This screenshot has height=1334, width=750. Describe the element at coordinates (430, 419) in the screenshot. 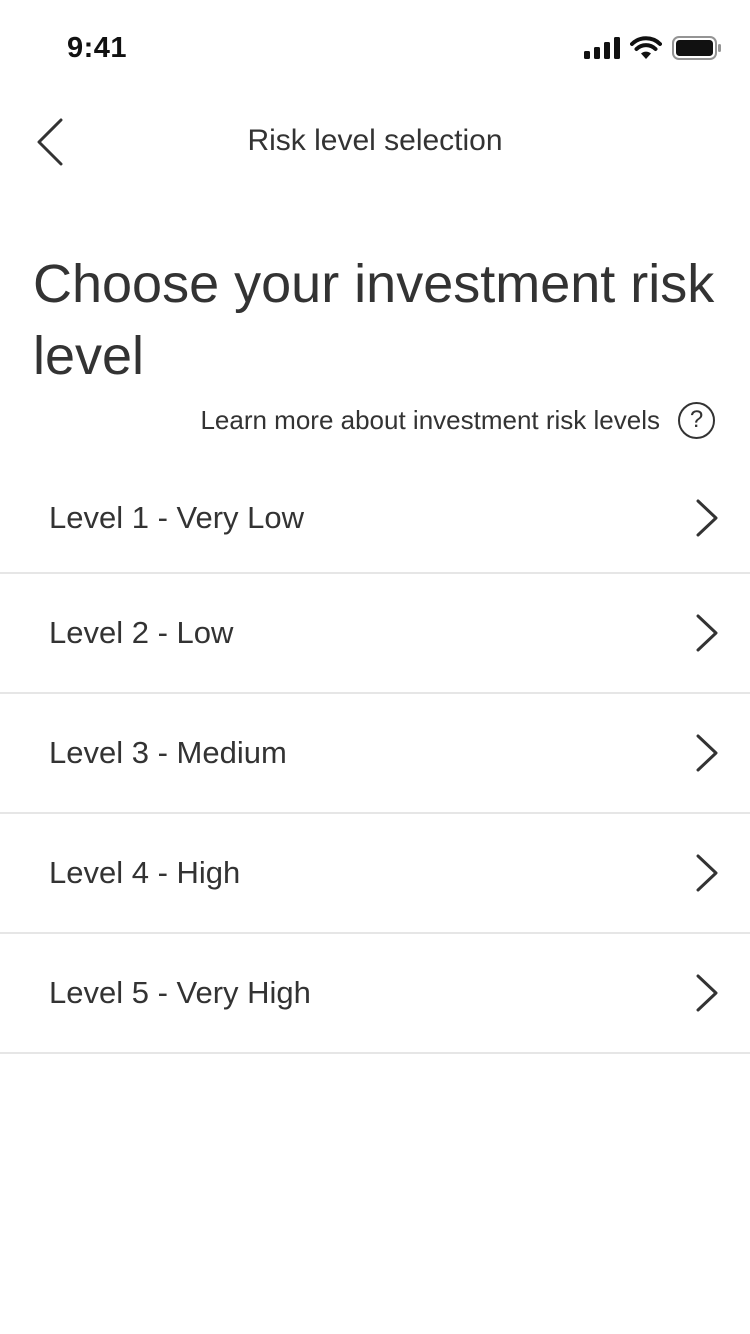

I see `learn-more-text: Learn more about investment risk levels` at that location.